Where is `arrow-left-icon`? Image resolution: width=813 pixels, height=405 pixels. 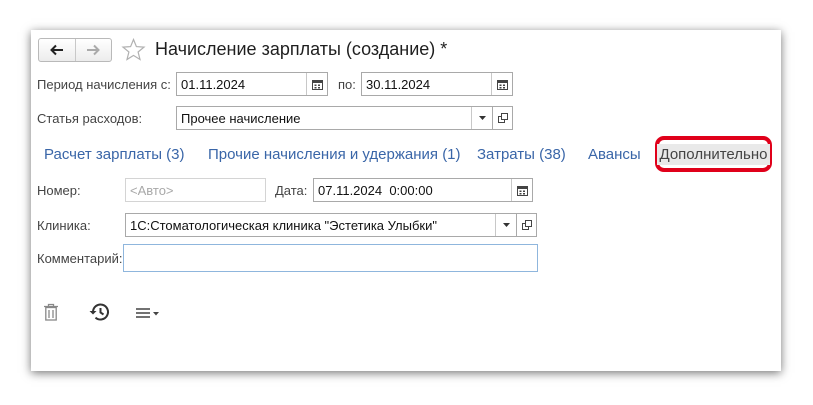 arrow-left-icon is located at coordinates (56, 50).